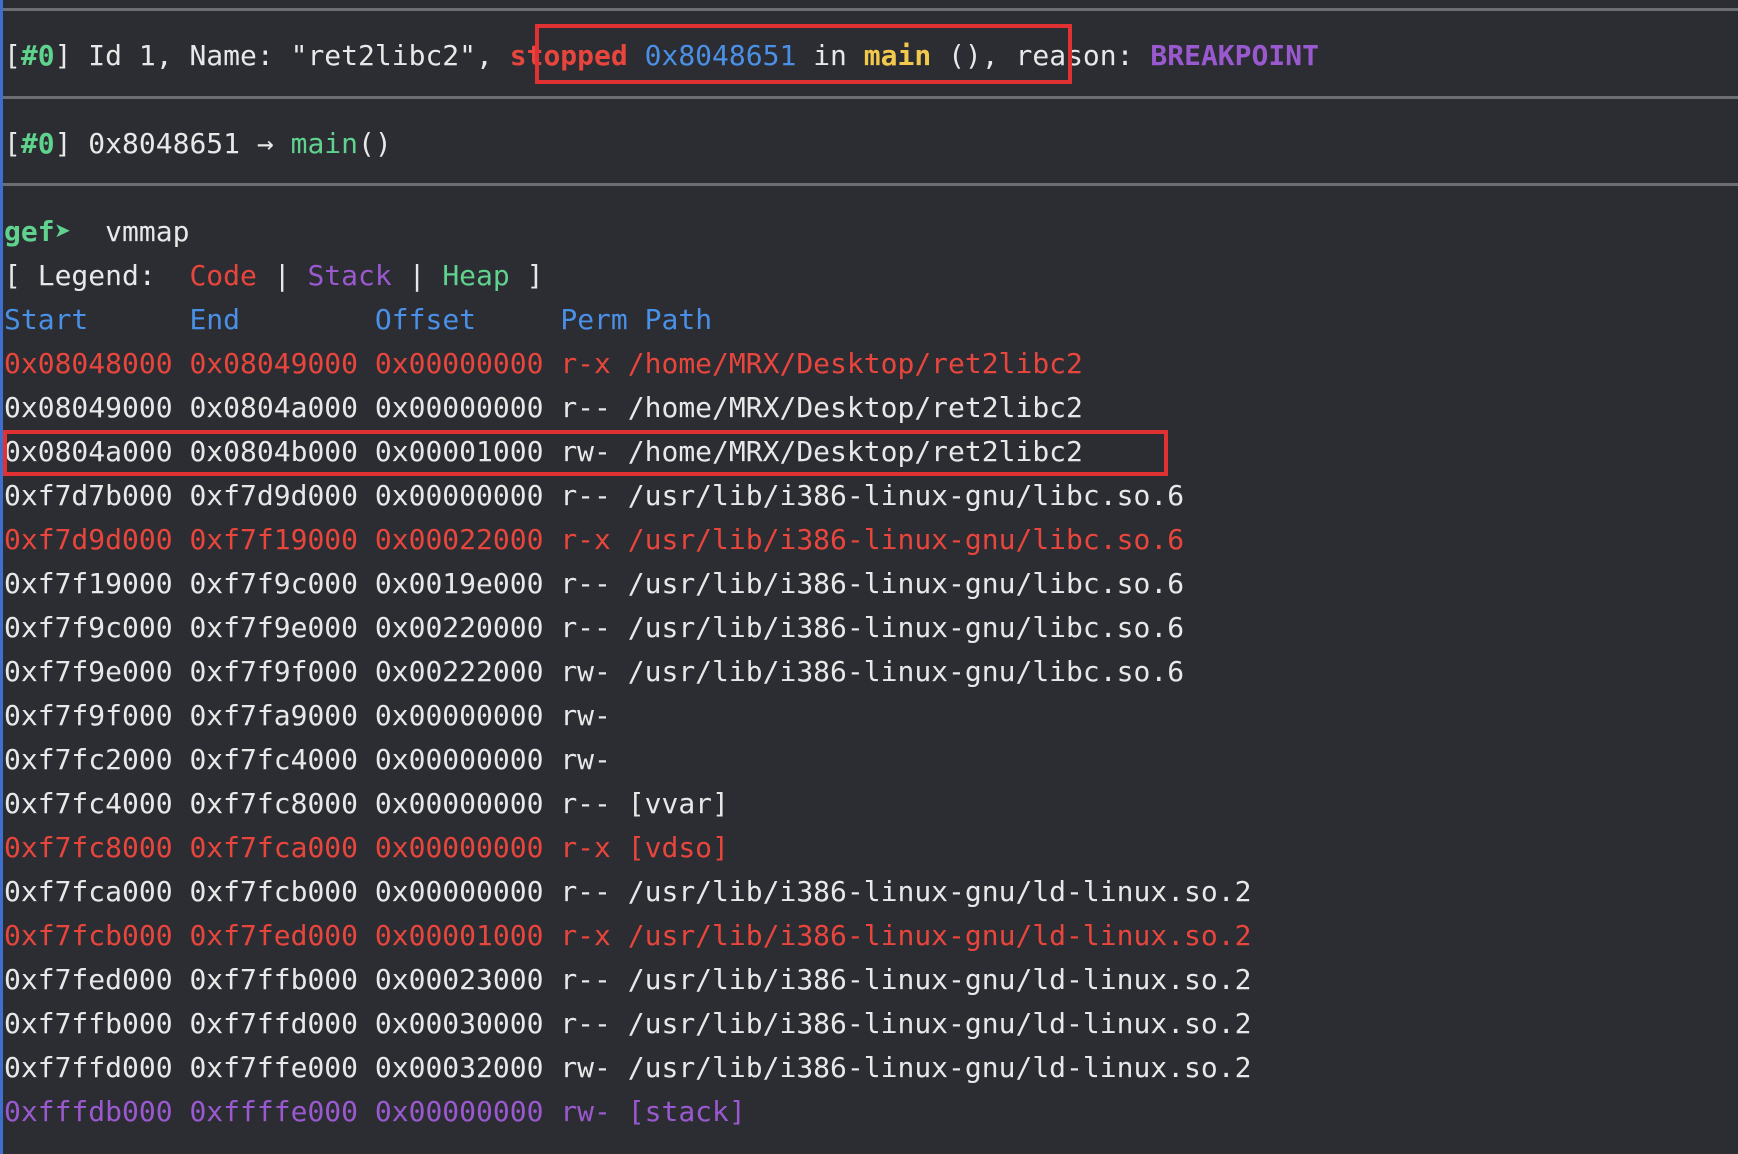 The image size is (1738, 1154). What do you see at coordinates (88, 1023) in the screenshot?
I see `cell-start: 0xf7ffb000` at bounding box center [88, 1023].